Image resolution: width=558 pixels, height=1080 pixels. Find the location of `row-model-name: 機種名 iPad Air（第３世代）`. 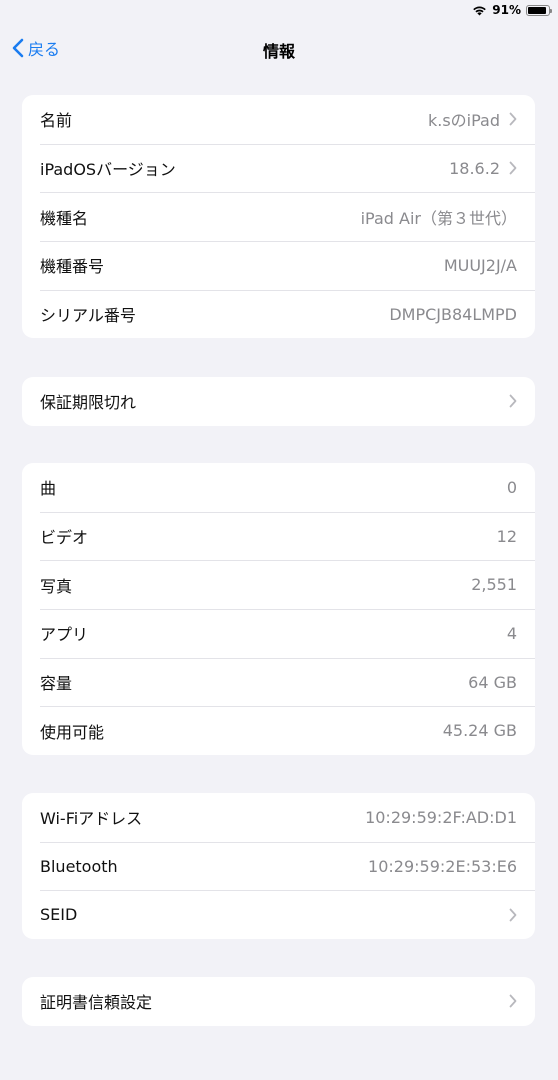

row-model-name: 機種名 iPad Air（第３世代） is located at coordinates (278, 216).